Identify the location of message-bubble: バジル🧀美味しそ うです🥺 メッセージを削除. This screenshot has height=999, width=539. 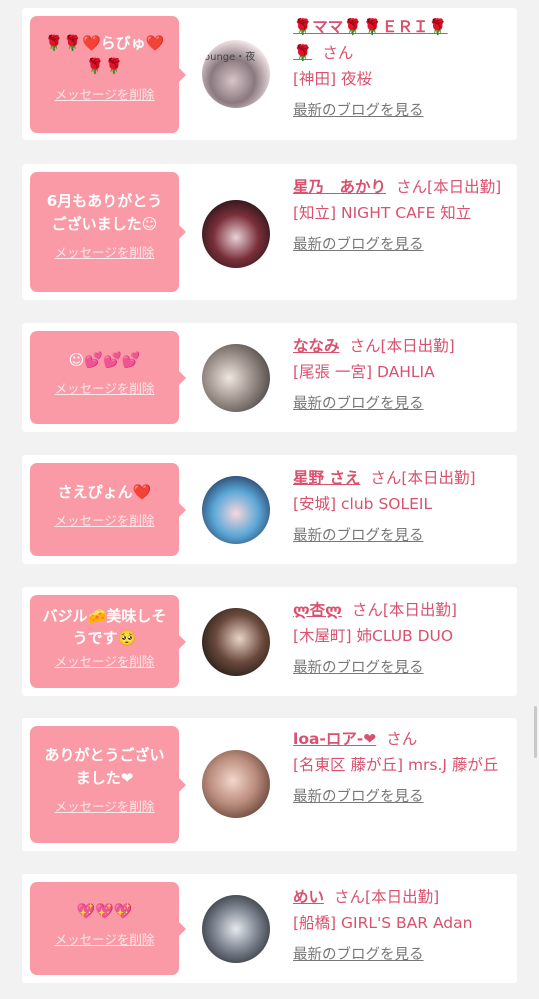
(108, 641).